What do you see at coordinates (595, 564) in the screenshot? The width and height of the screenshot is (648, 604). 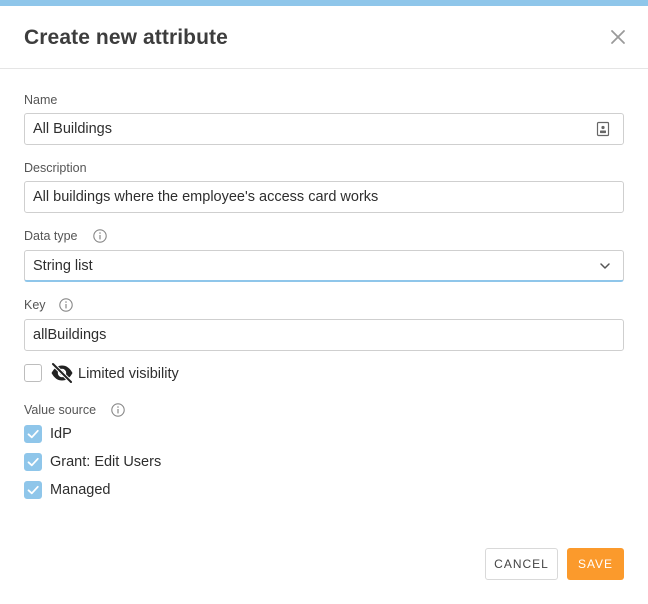 I see `save-button: SAVE` at bounding box center [595, 564].